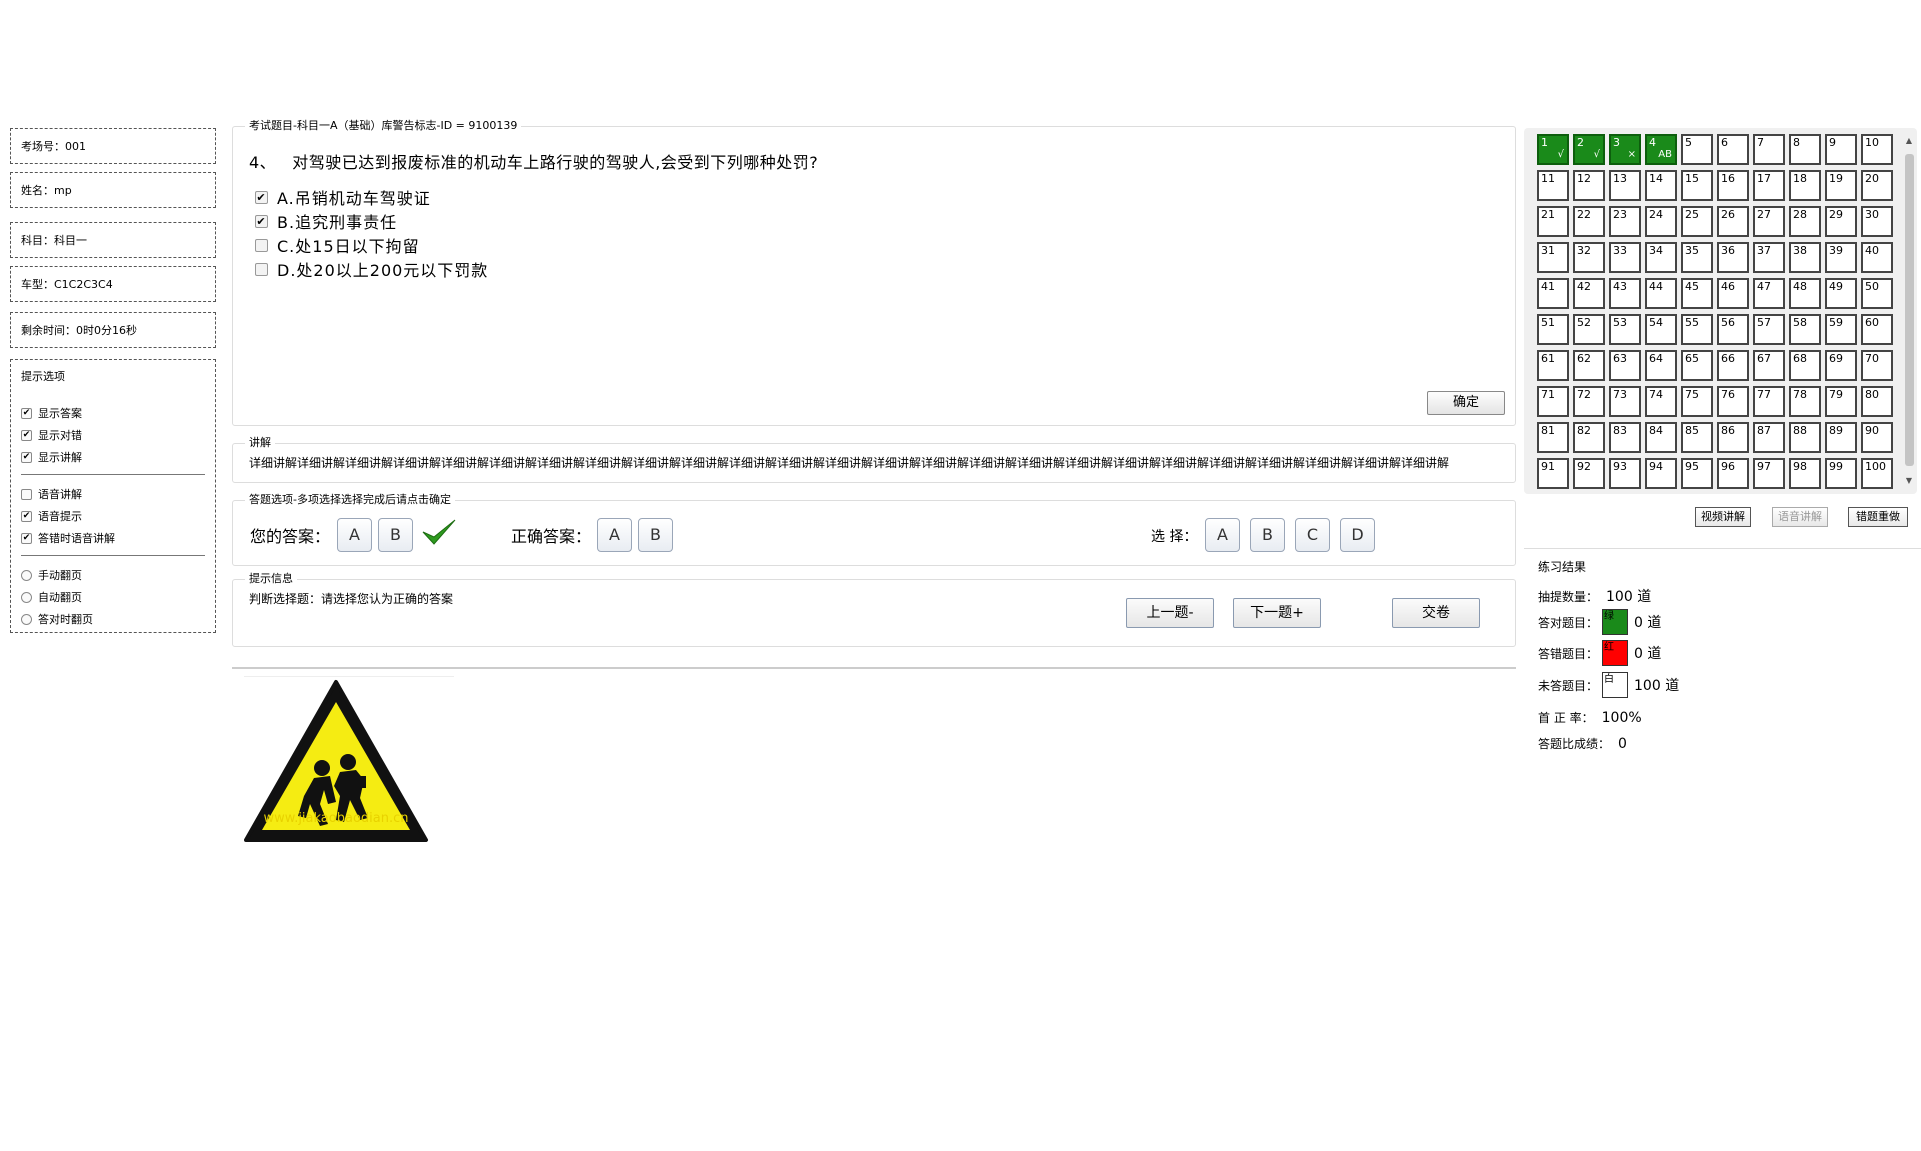 The width and height of the screenshot is (1921, 1151). What do you see at coordinates (1841, 257) in the screenshot?
I see `question-grid-cell: 39` at bounding box center [1841, 257].